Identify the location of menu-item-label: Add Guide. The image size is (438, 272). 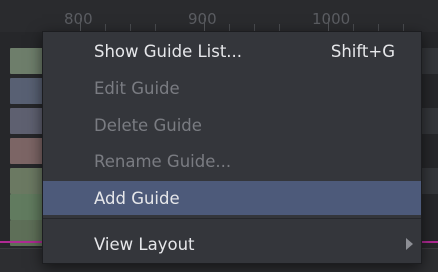
(137, 198).